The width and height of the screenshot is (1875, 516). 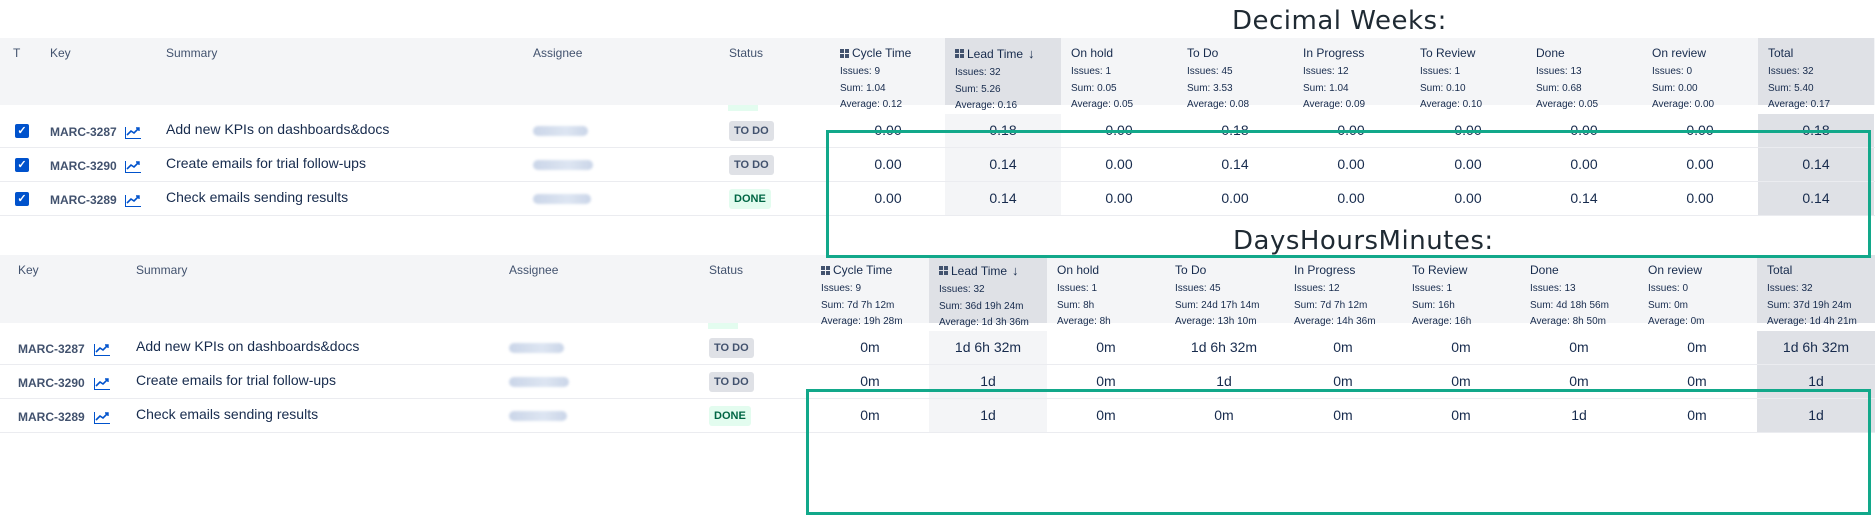 I want to click on metric-header-total: Total Issues: 32 Sum: 5.40 Average: 0.17, so click(x=1816, y=74).